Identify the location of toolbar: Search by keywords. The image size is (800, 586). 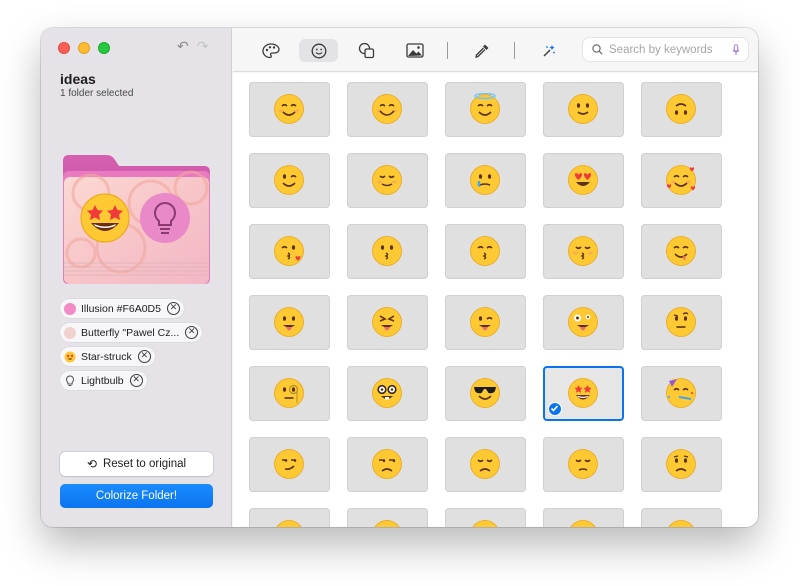
(495, 50).